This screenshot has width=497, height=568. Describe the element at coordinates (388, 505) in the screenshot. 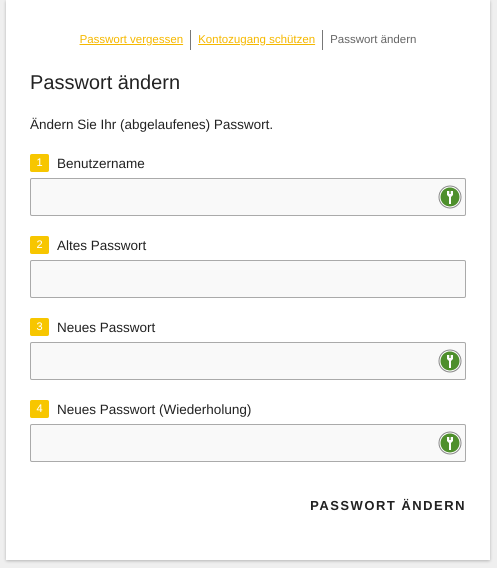

I see `submit-button: PASSWORT ÄNDERN` at that location.